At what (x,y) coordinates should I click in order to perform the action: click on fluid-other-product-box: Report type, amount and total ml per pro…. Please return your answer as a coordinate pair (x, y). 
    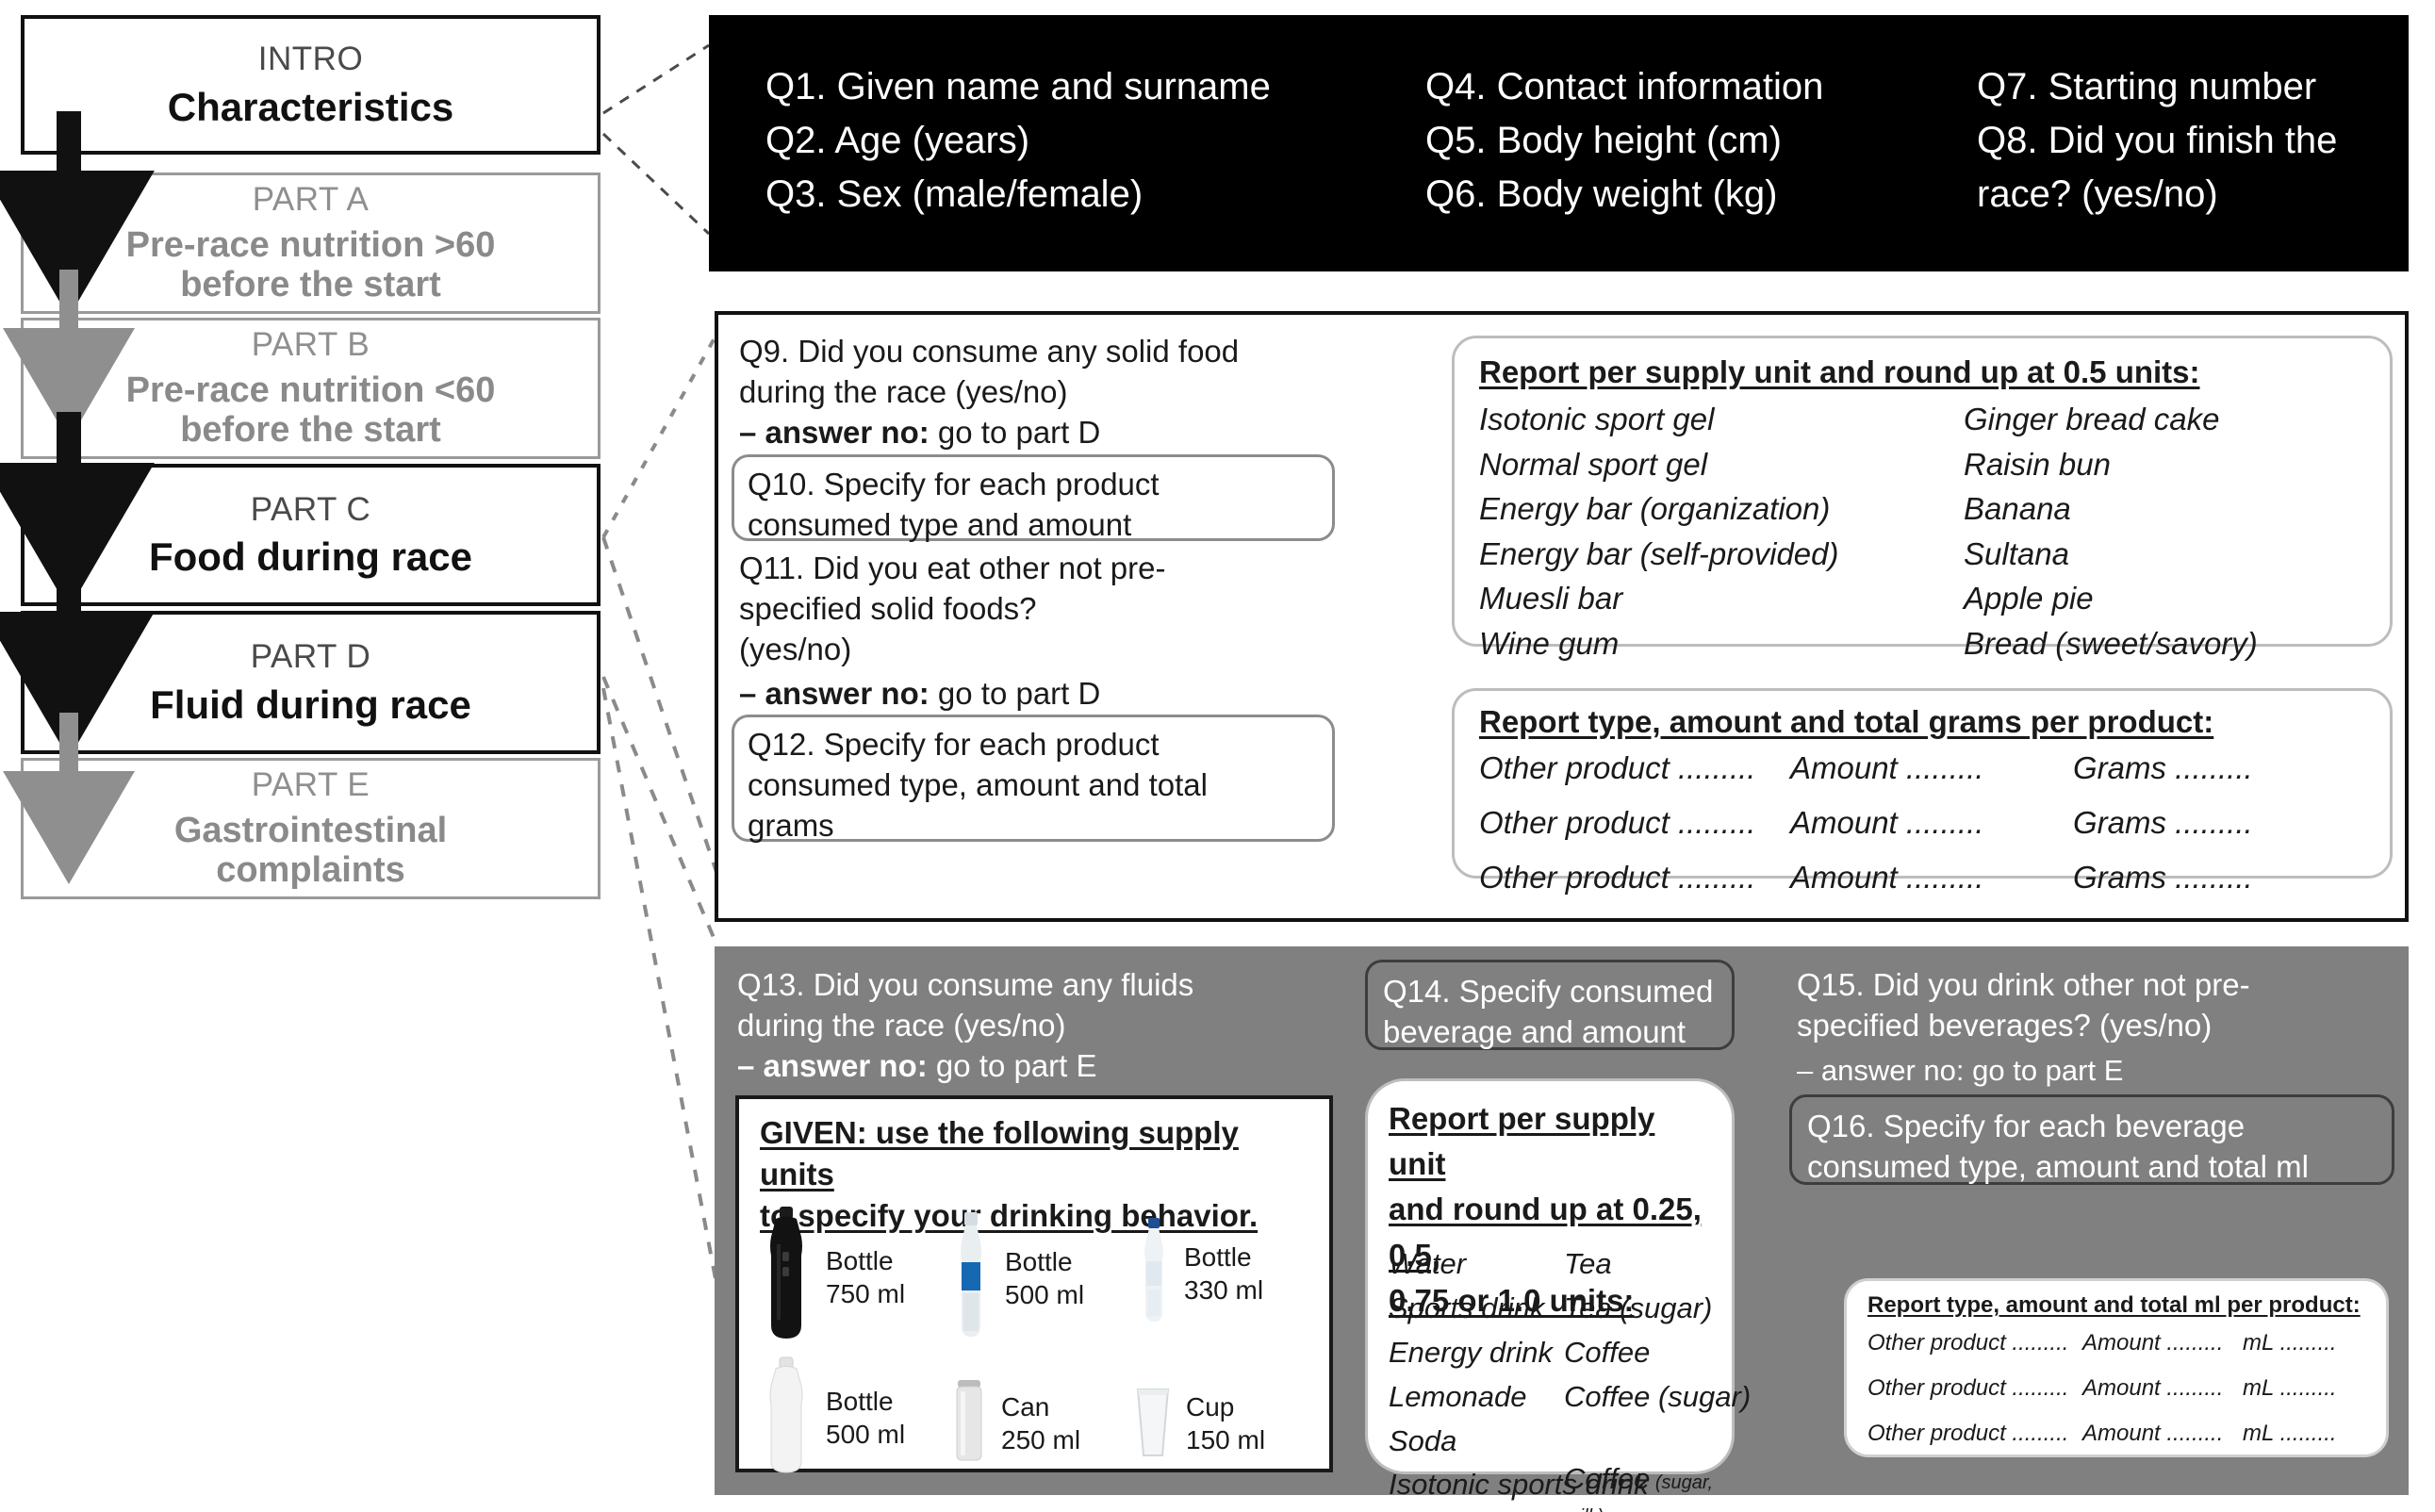
    Looking at the image, I should click on (2116, 1368).